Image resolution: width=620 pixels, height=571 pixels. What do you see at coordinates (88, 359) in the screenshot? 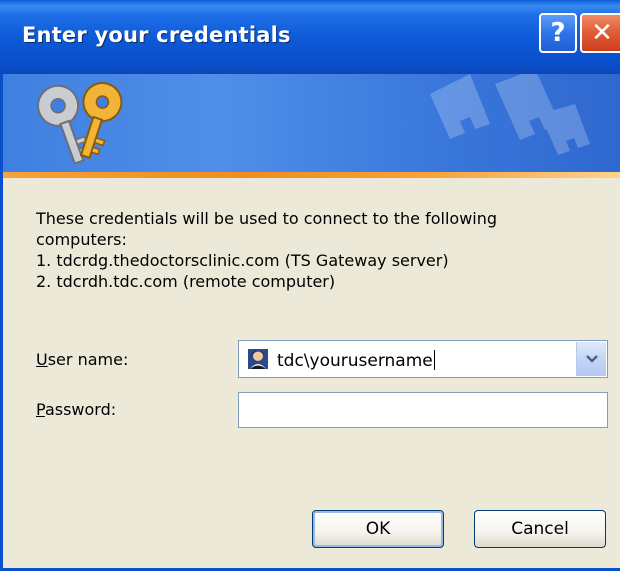
I see `username-label-text: ser name:` at bounding box center [88, 359].